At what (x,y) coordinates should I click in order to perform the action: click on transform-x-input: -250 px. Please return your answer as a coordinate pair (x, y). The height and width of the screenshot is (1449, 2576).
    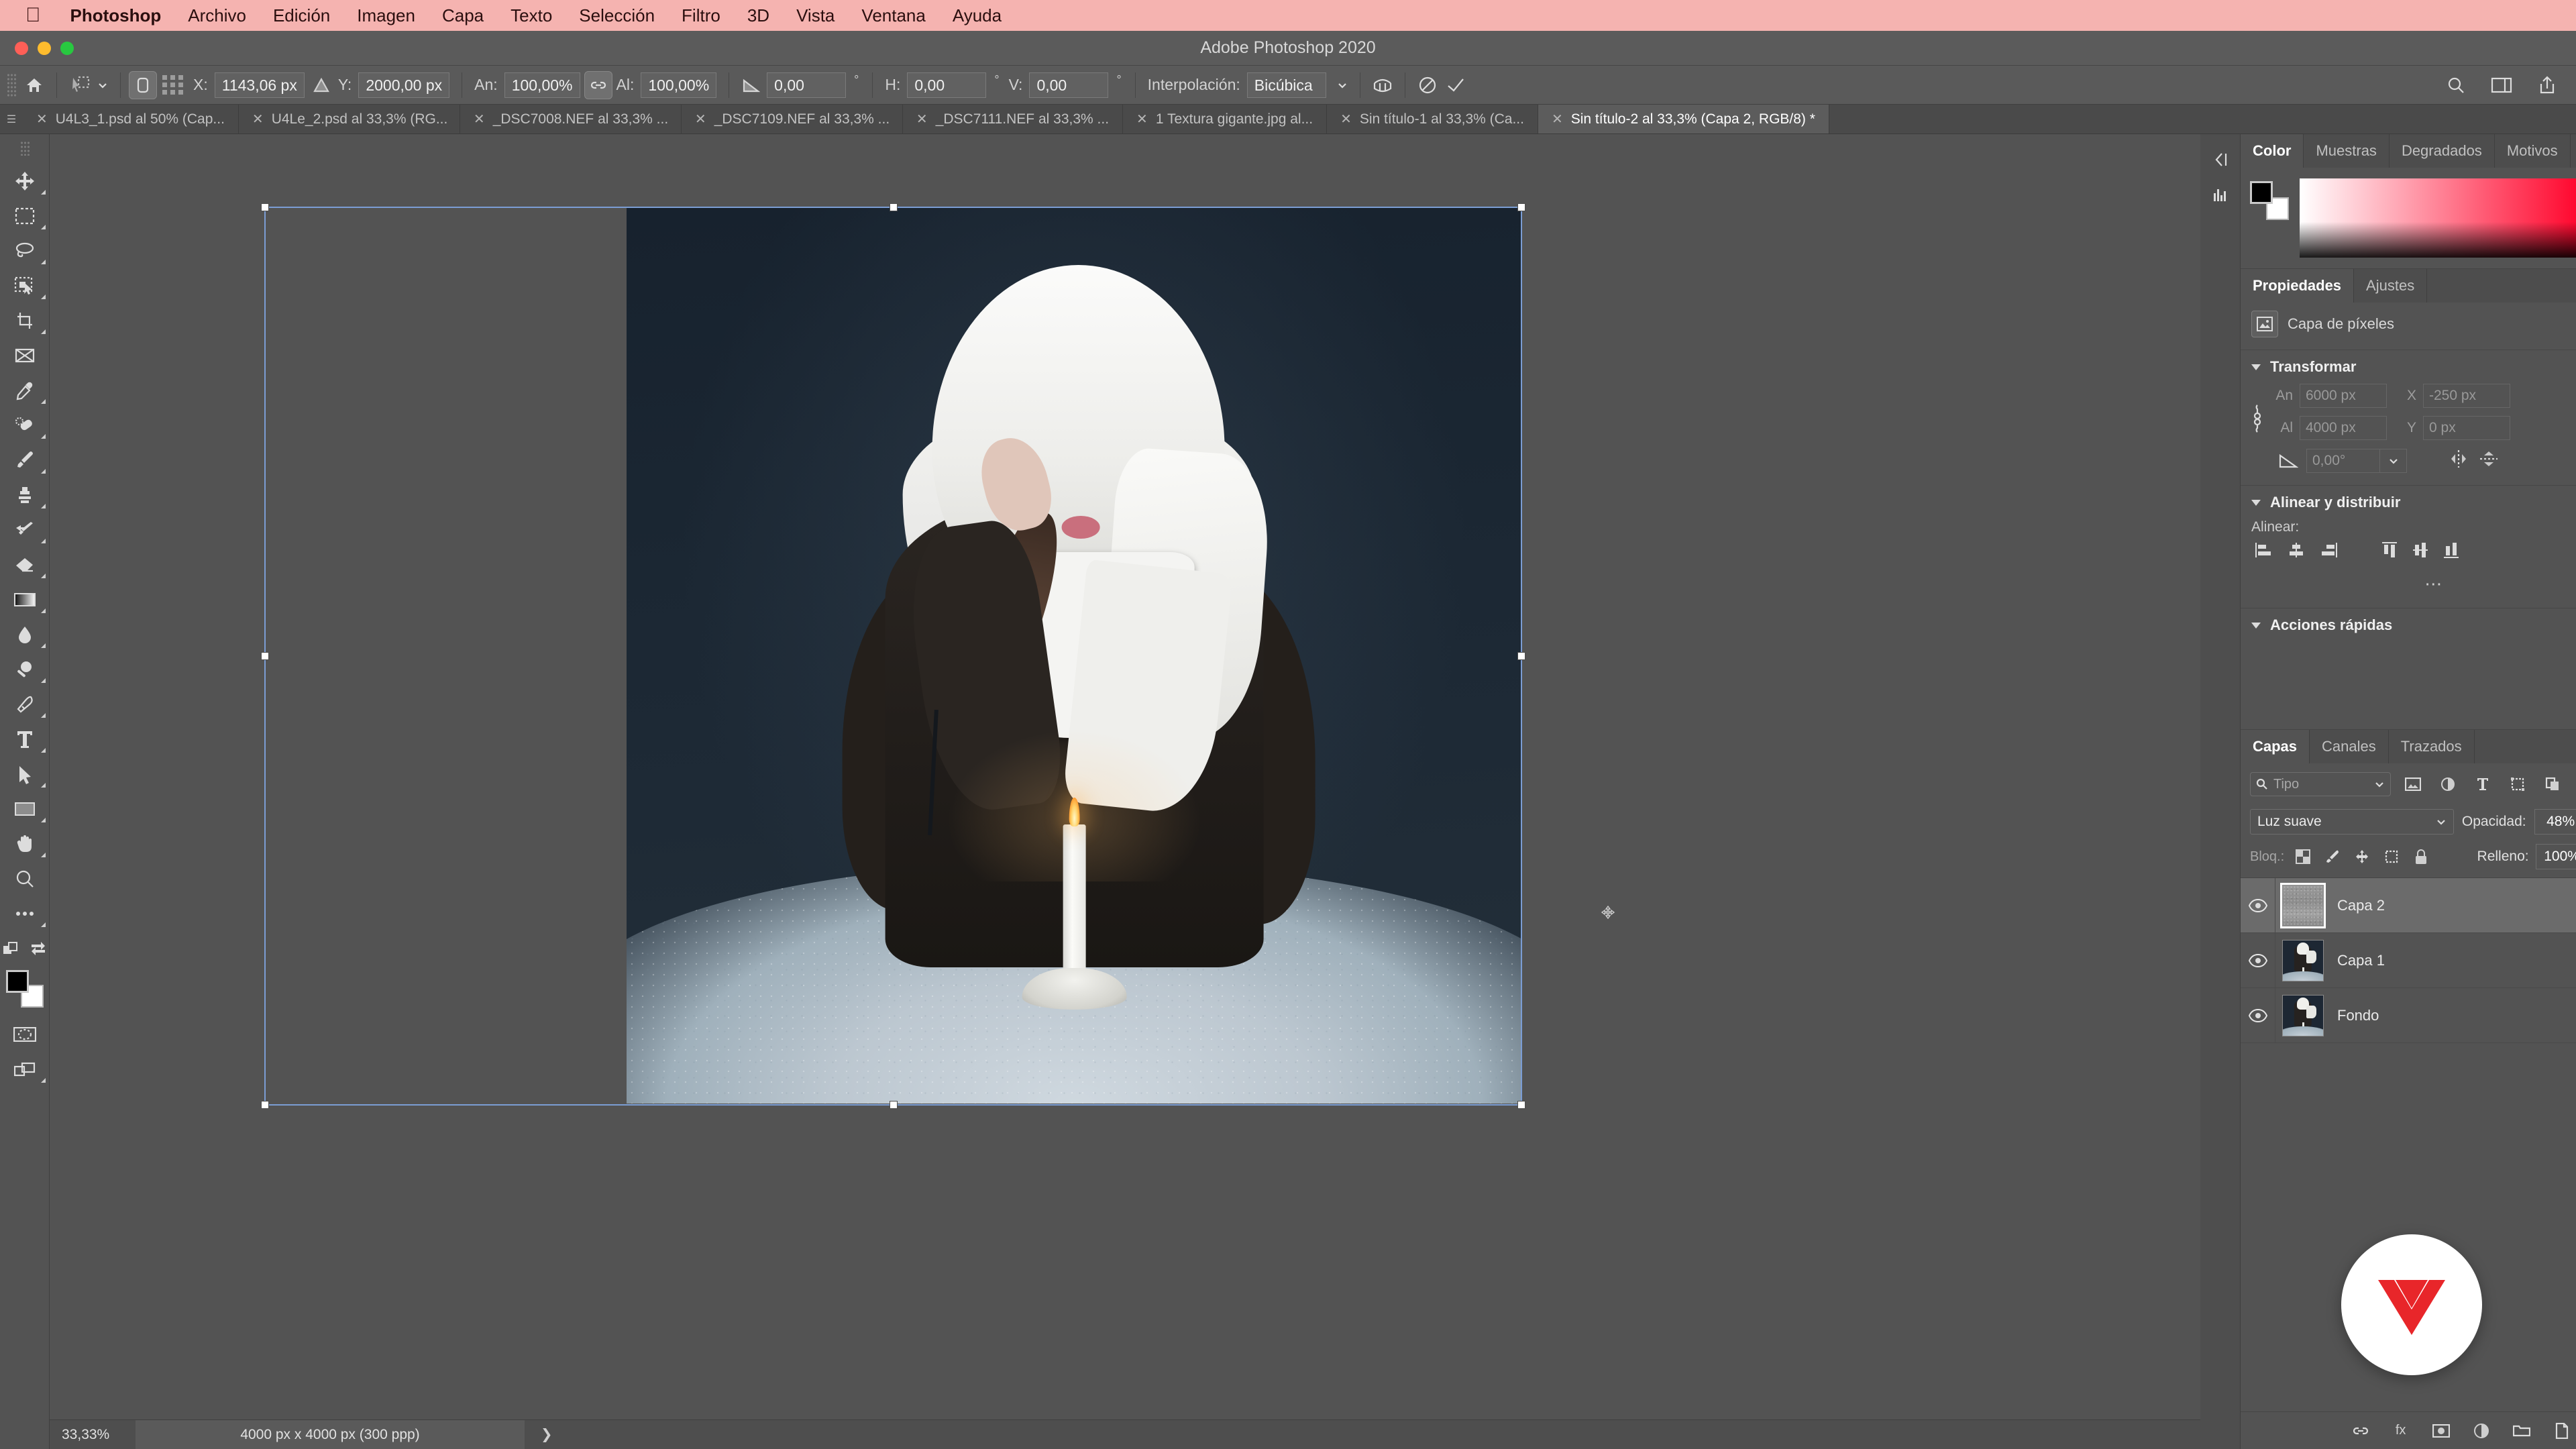
    Looking at the image, I should click on (2466, 396).